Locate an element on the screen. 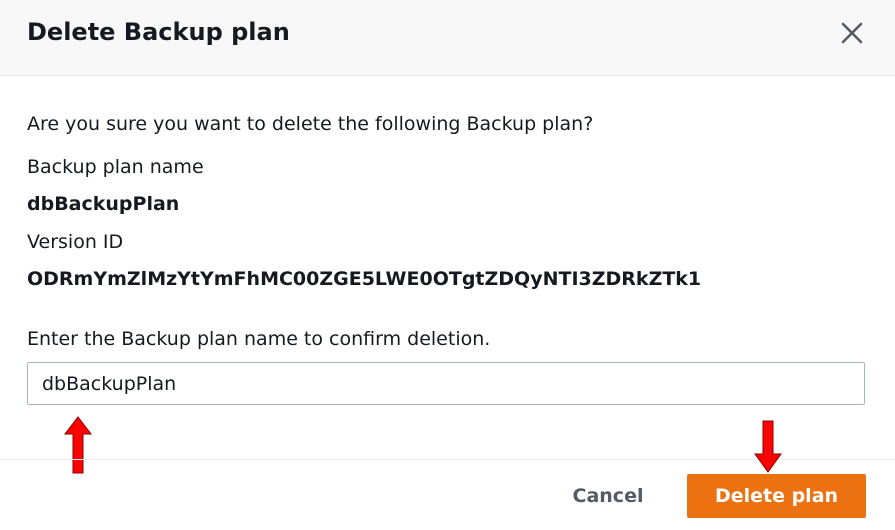  plan-name-label: Backup plan name is located at coordinates (115, 167).